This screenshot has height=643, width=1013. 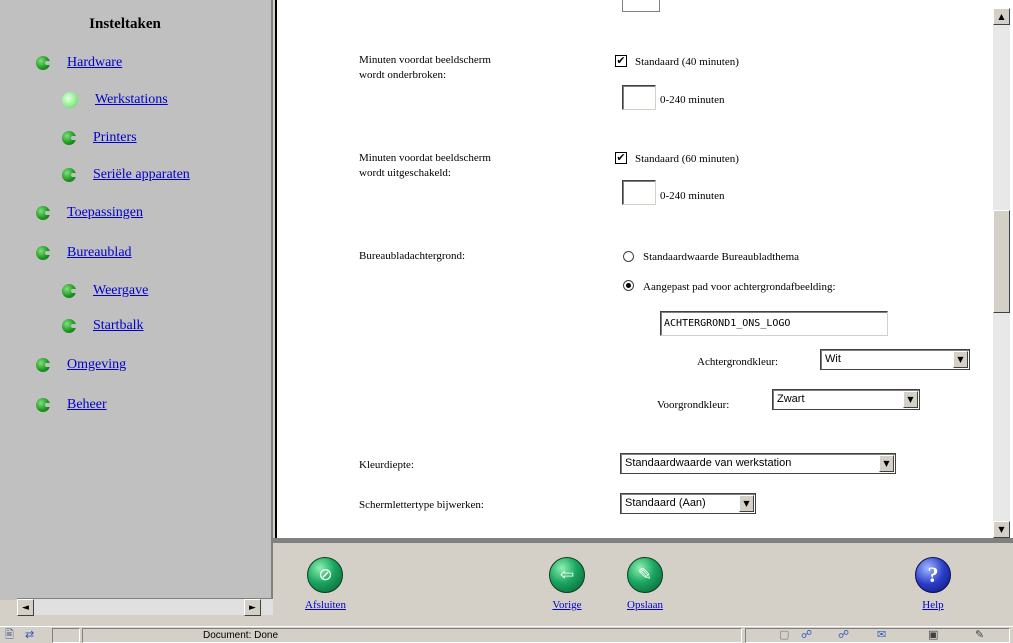 I want to click on blank-minutes-input, so click(x=639, y=97).